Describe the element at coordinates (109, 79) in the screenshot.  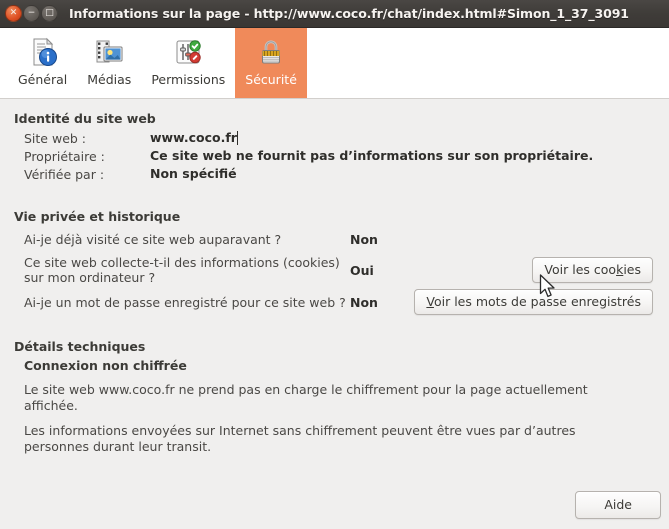
I see `tab-medias-label: Médias` at that location.